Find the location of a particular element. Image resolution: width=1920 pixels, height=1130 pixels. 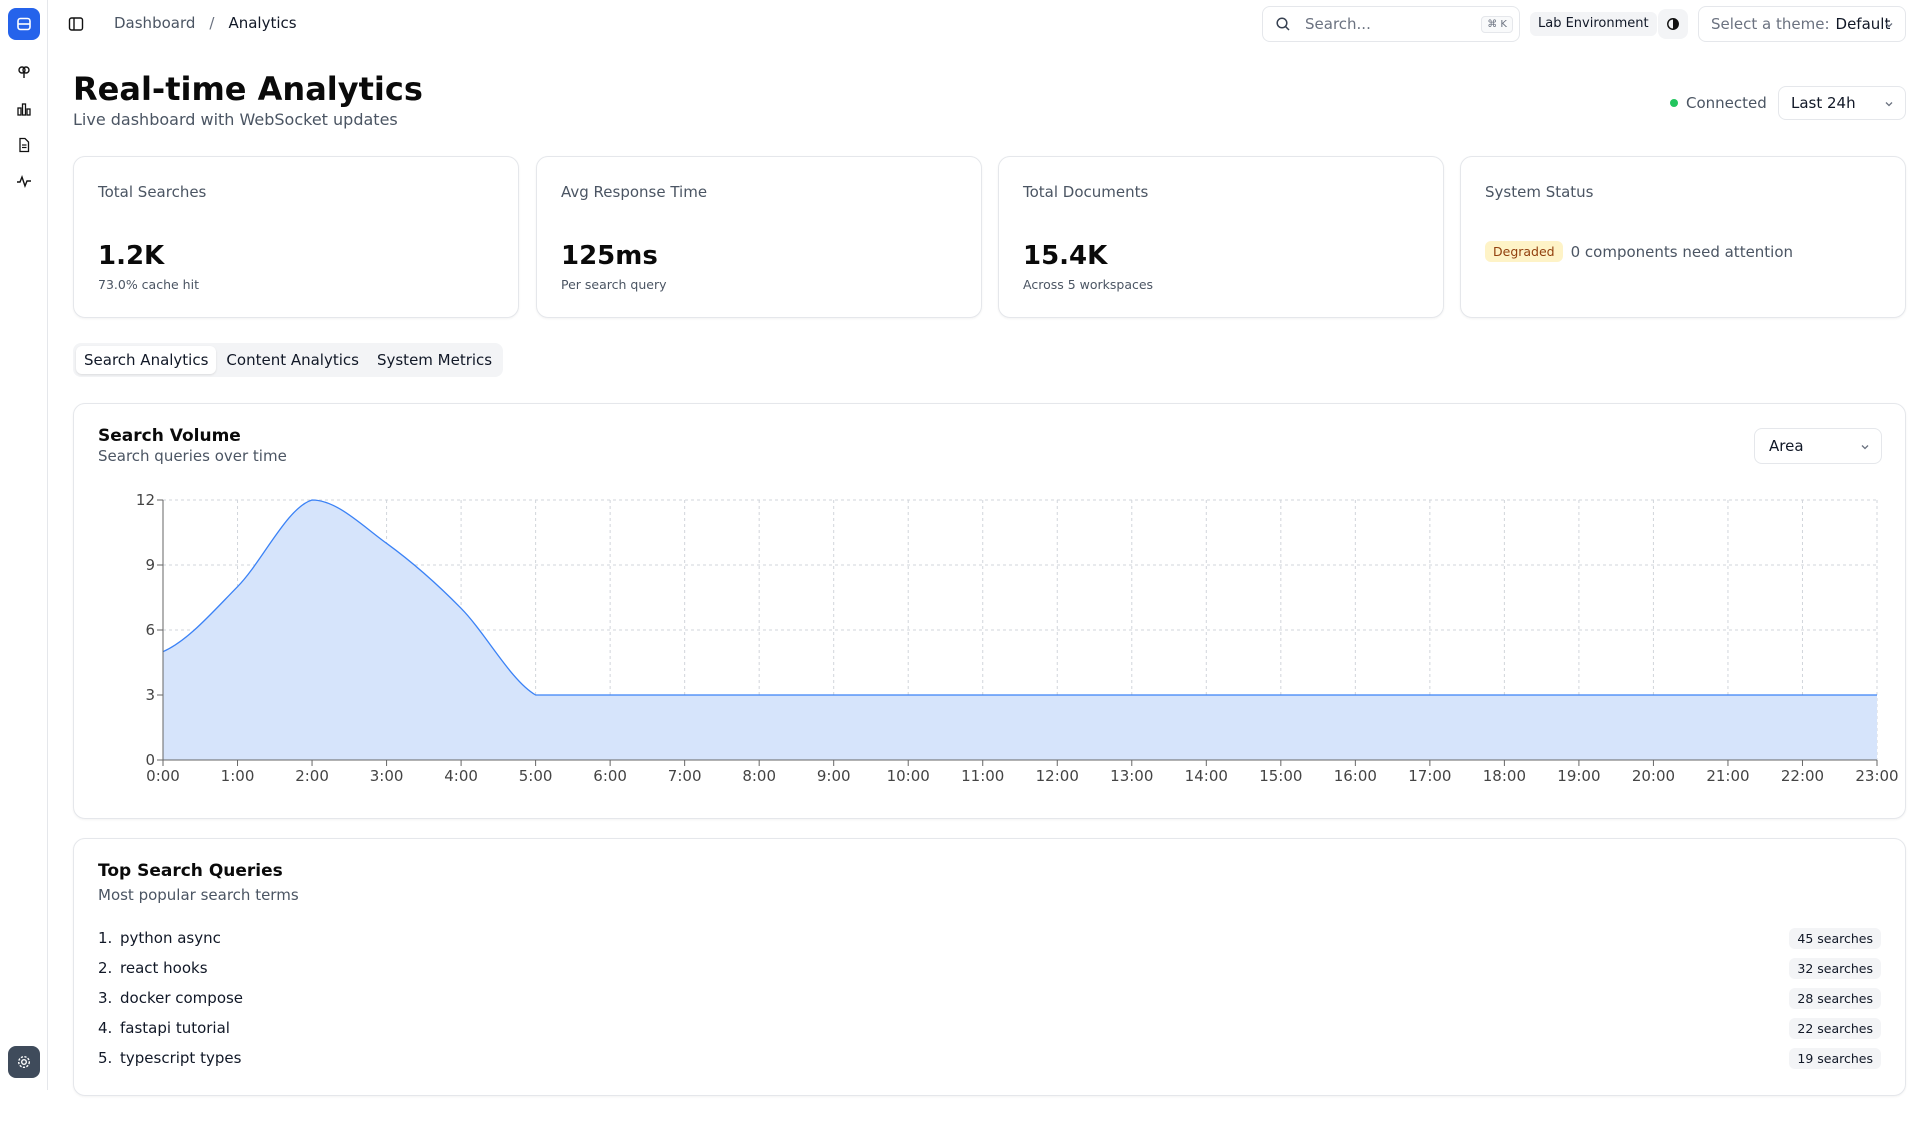

query-count-badge: 19 searches is located at coordinates (1835, 1058).